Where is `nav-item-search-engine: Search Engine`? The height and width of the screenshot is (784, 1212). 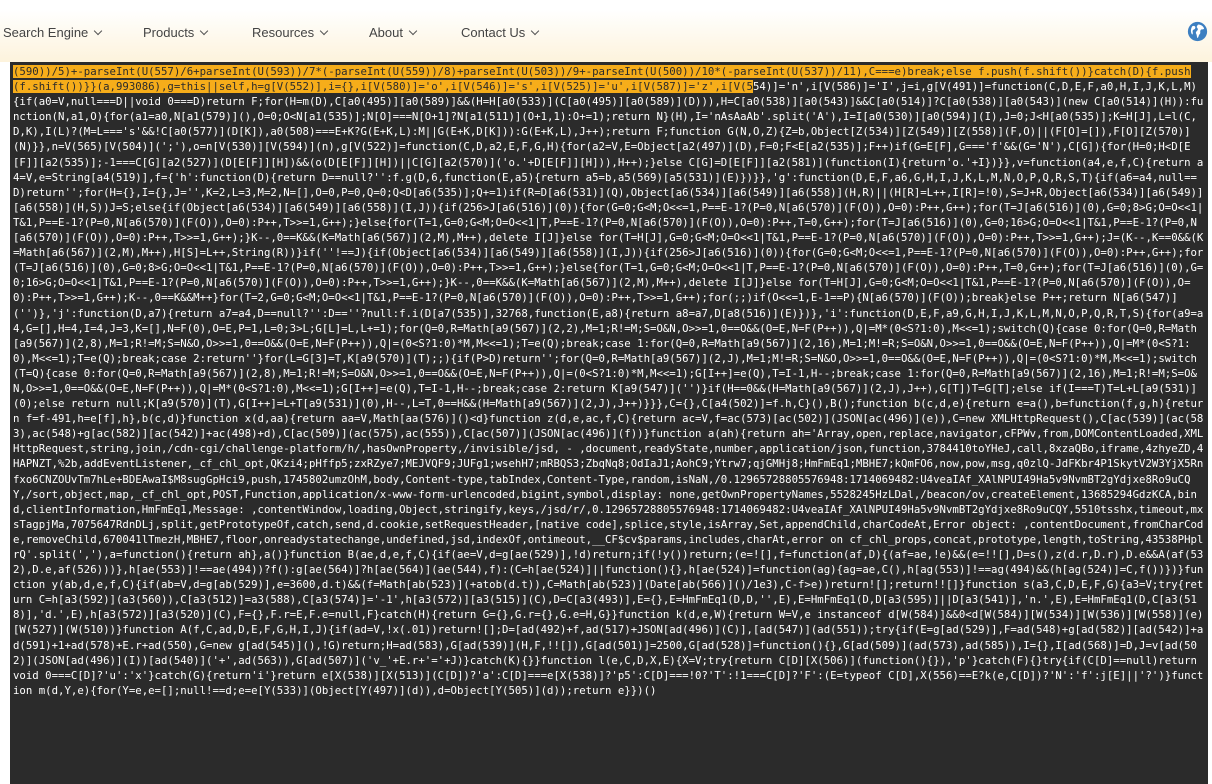
nav-item-search-engine: Search Engine is located at coordinates (53, 32).